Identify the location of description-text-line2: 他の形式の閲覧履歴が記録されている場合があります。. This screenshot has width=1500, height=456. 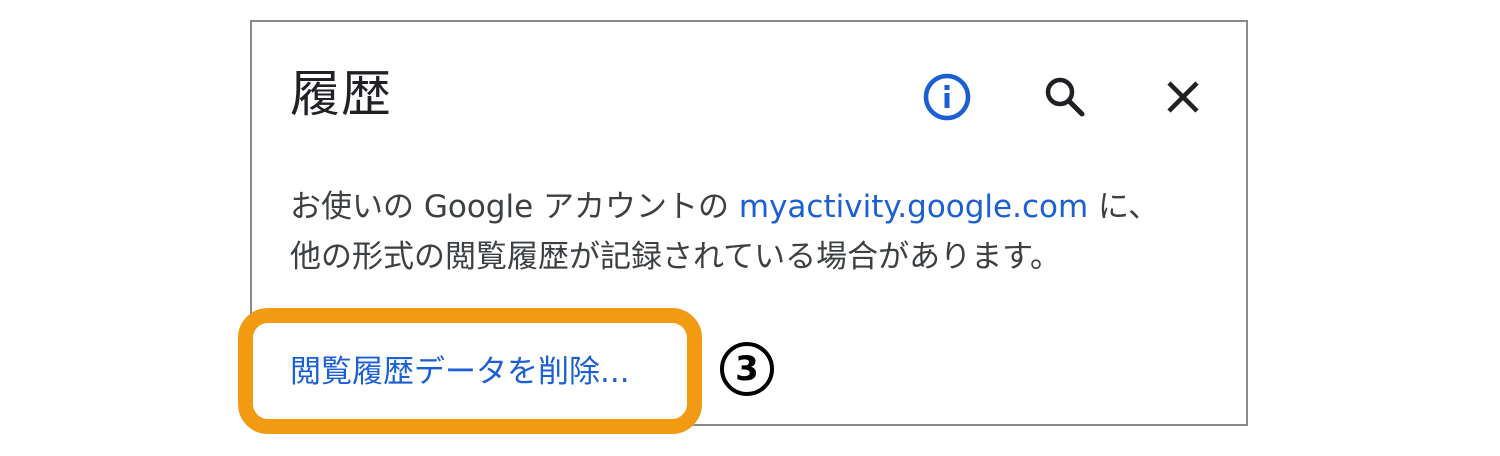
(675, 257).